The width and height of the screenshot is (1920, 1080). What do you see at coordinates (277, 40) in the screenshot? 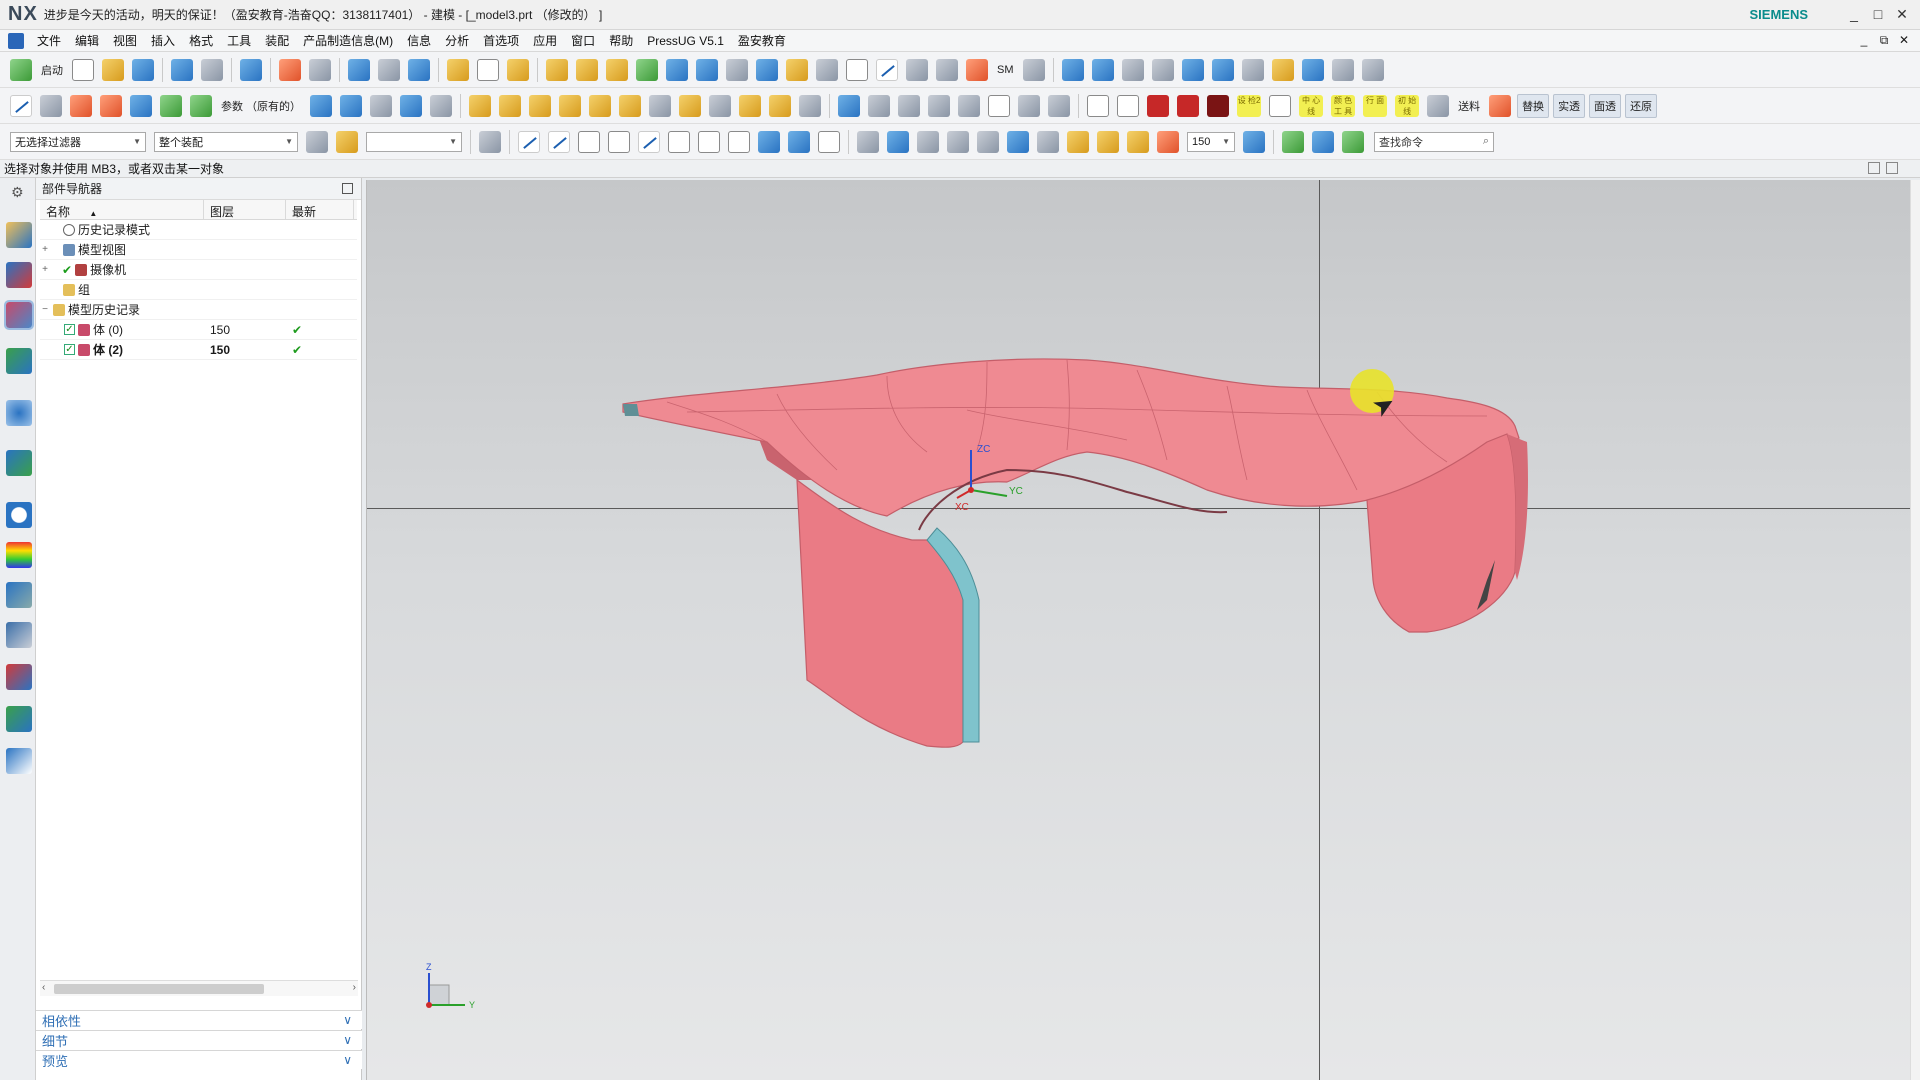
I see `menu-assembly: 装配` at bounding box center [277, 40].